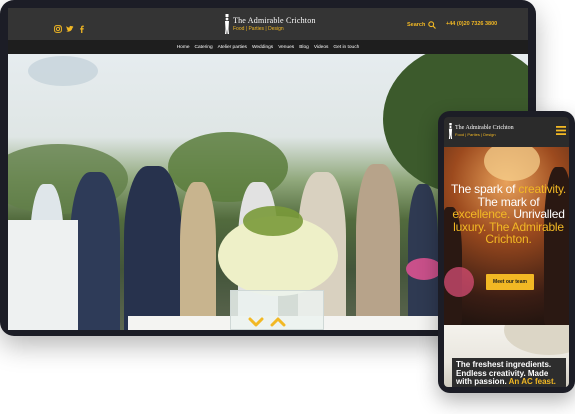 This screenshot has width=575, height=414. I want to click on food-plate, so click(536, 340).